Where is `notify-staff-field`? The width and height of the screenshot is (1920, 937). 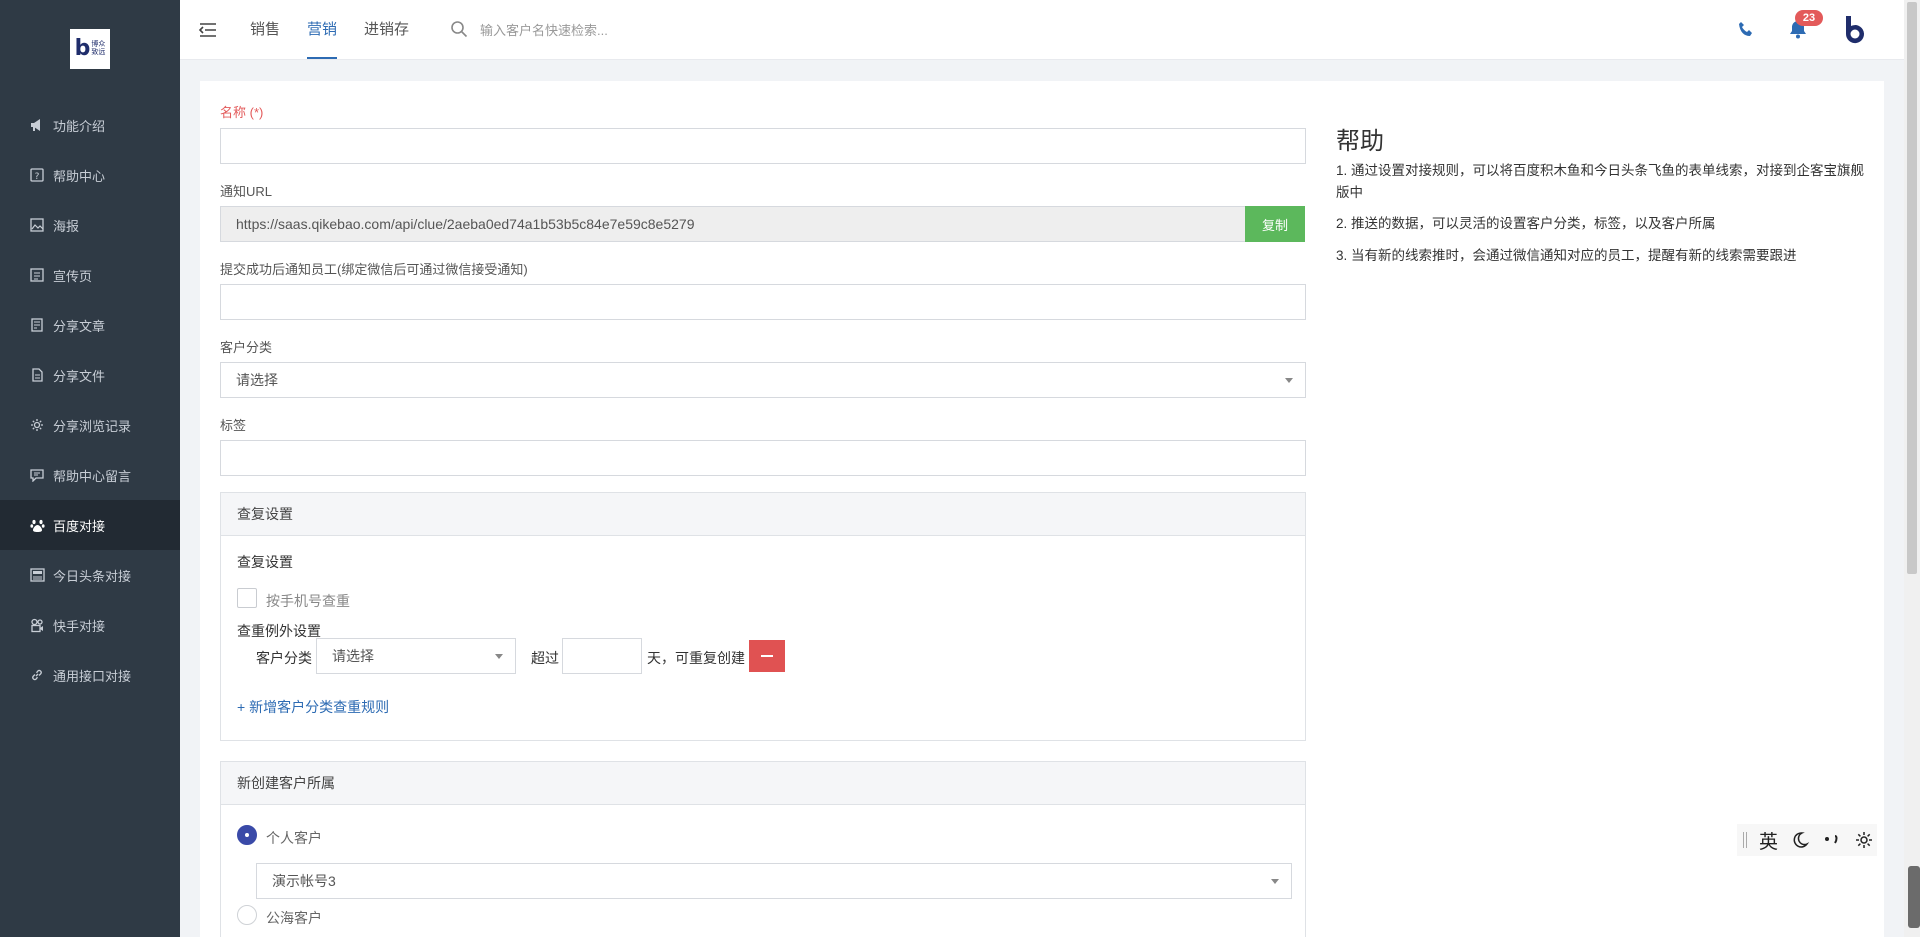 notify-staff-field is located at coordinates (763, 302).